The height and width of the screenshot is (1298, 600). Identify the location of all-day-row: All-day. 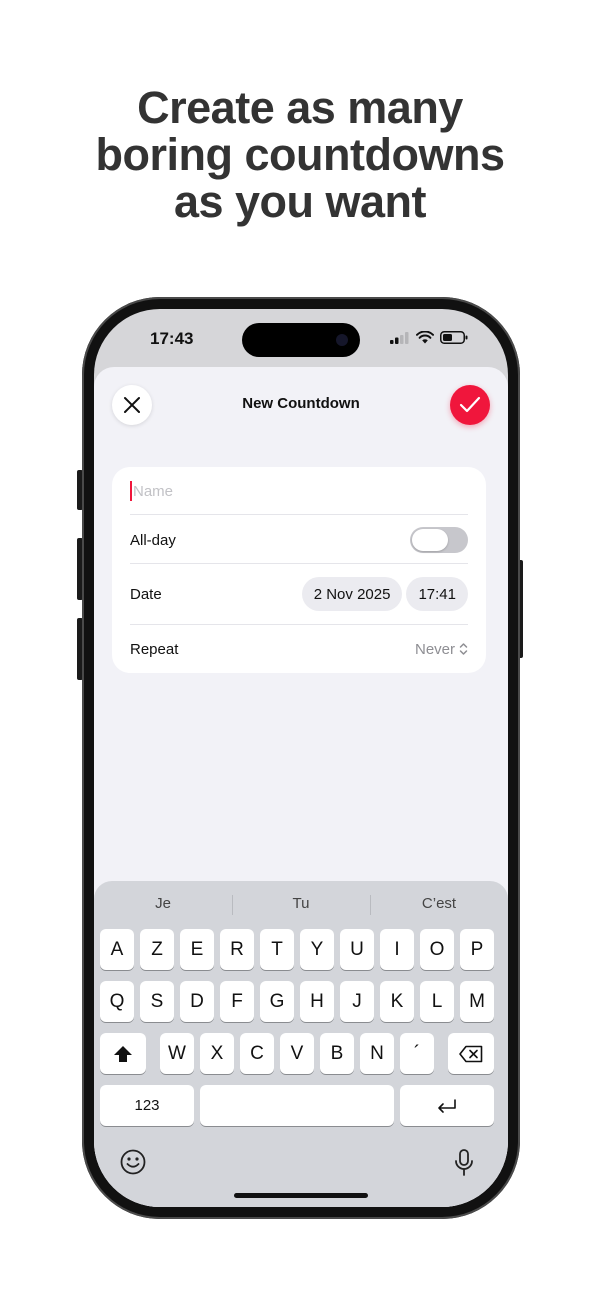
(299, 540).